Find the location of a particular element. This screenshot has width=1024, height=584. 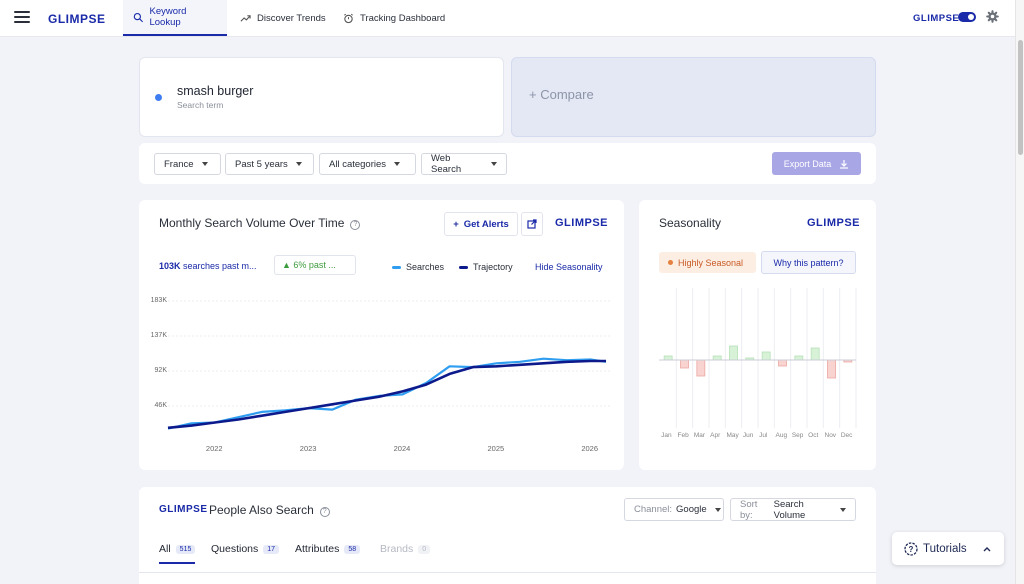

month-label: Jun is located at coordinates (748, 435).